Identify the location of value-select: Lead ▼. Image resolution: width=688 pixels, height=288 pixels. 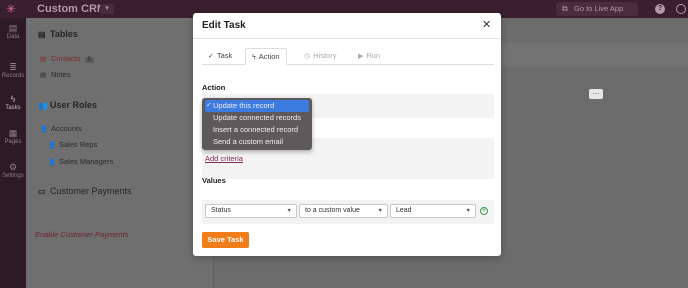
(433, 211).